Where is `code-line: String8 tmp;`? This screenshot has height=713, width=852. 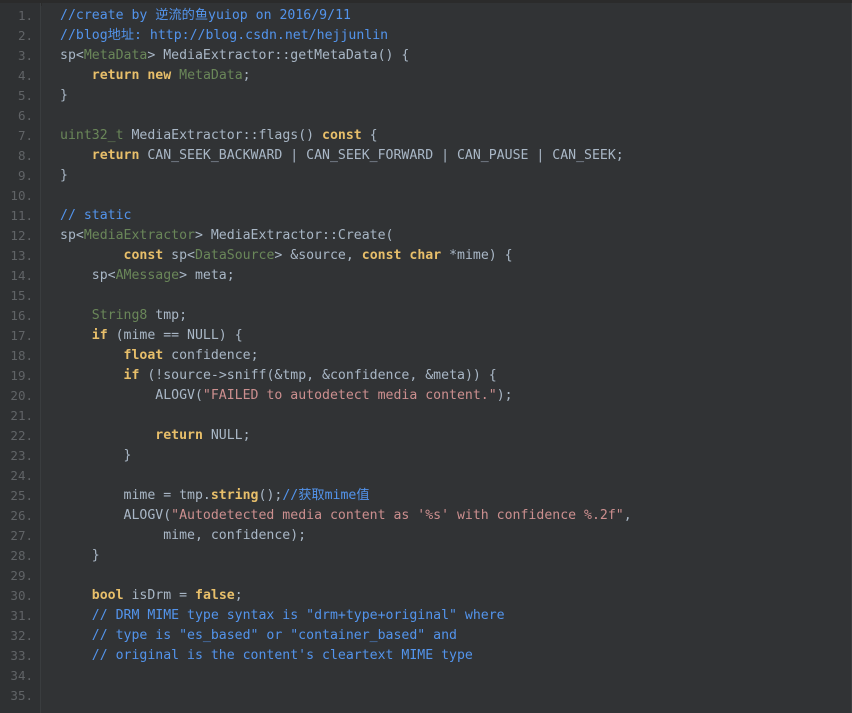
code-line: String8 tmp; is located at coordinates (447, 316).